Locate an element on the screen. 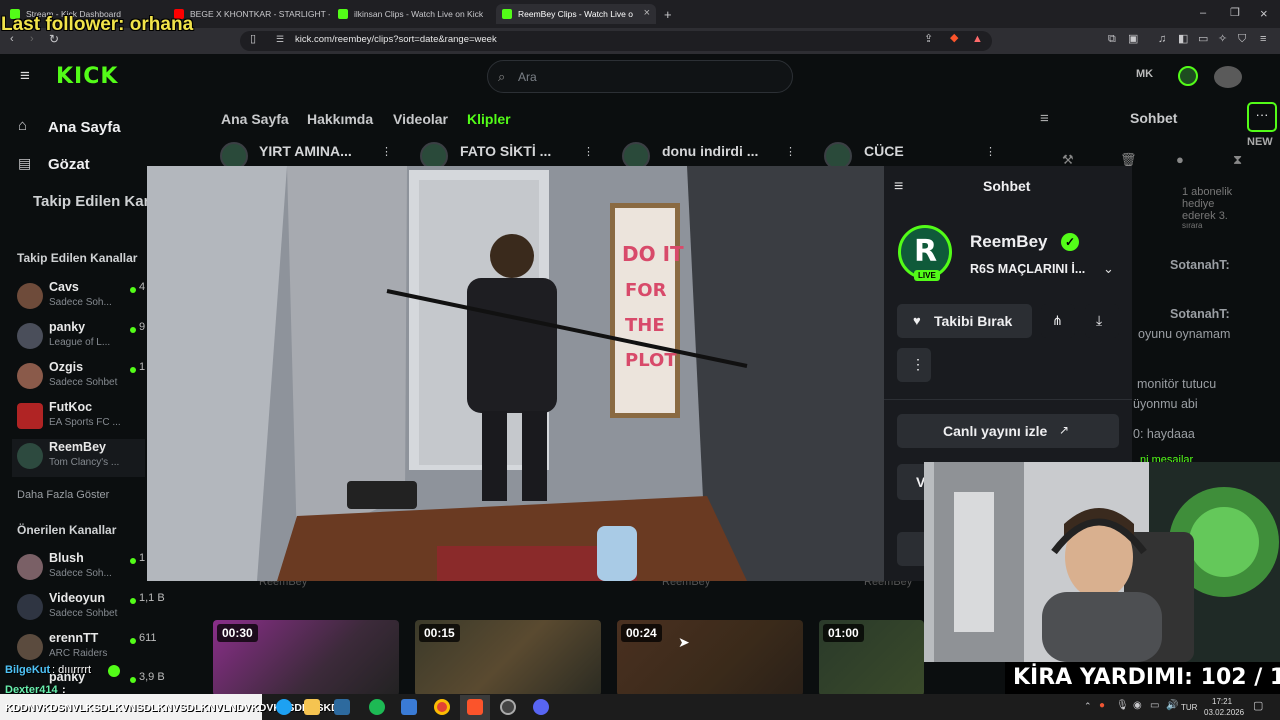 This screenshot has height=720, width=1280. chat-message: monitör tutucu is located at coordinates (1177, 384).